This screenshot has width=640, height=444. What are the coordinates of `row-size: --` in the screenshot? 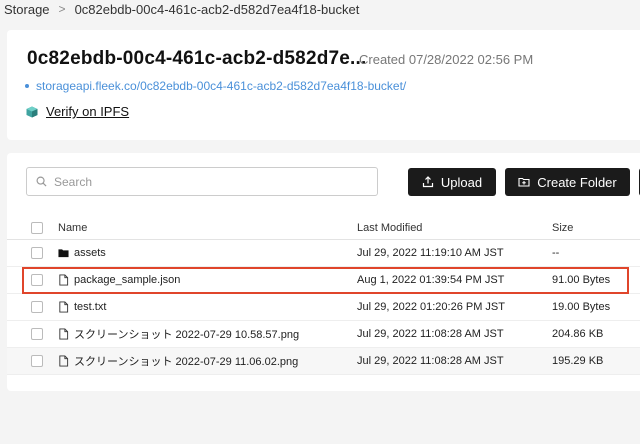 It's located at (556, 253).